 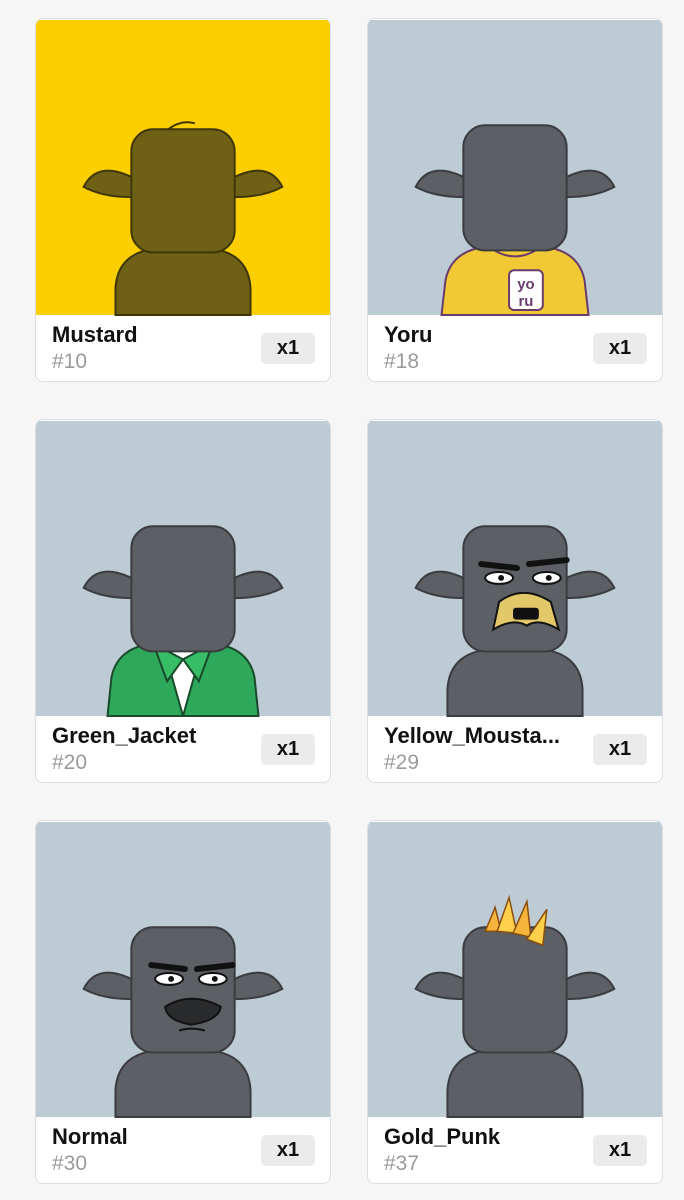 I want to click on trait-name: Yoru, so click(x=408, y=334).